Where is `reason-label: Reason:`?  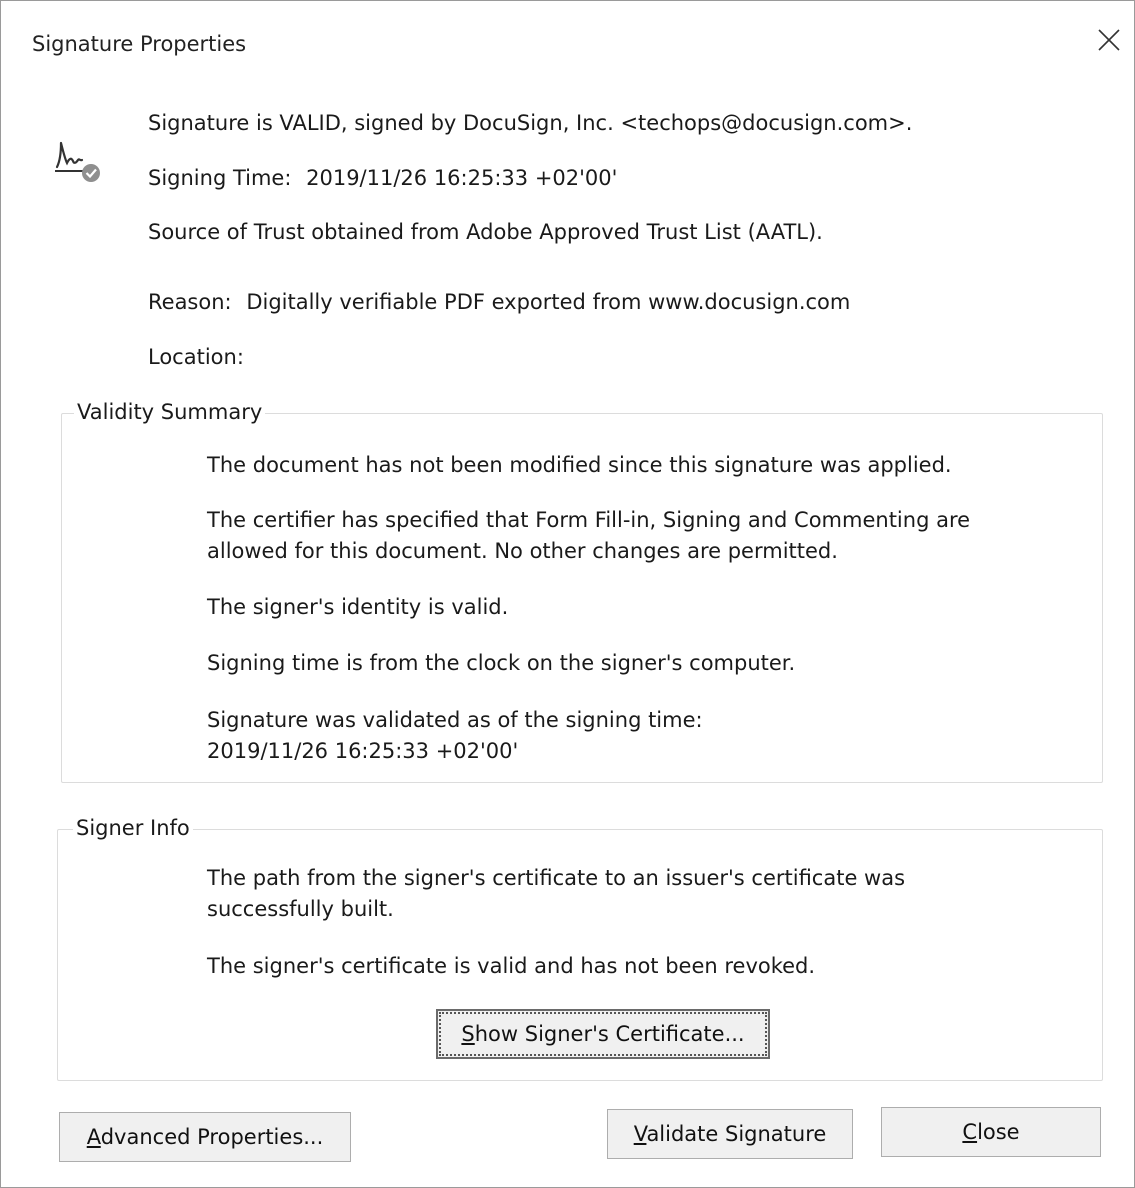
reason-label: Reason: is located at coordinates (190, 302).